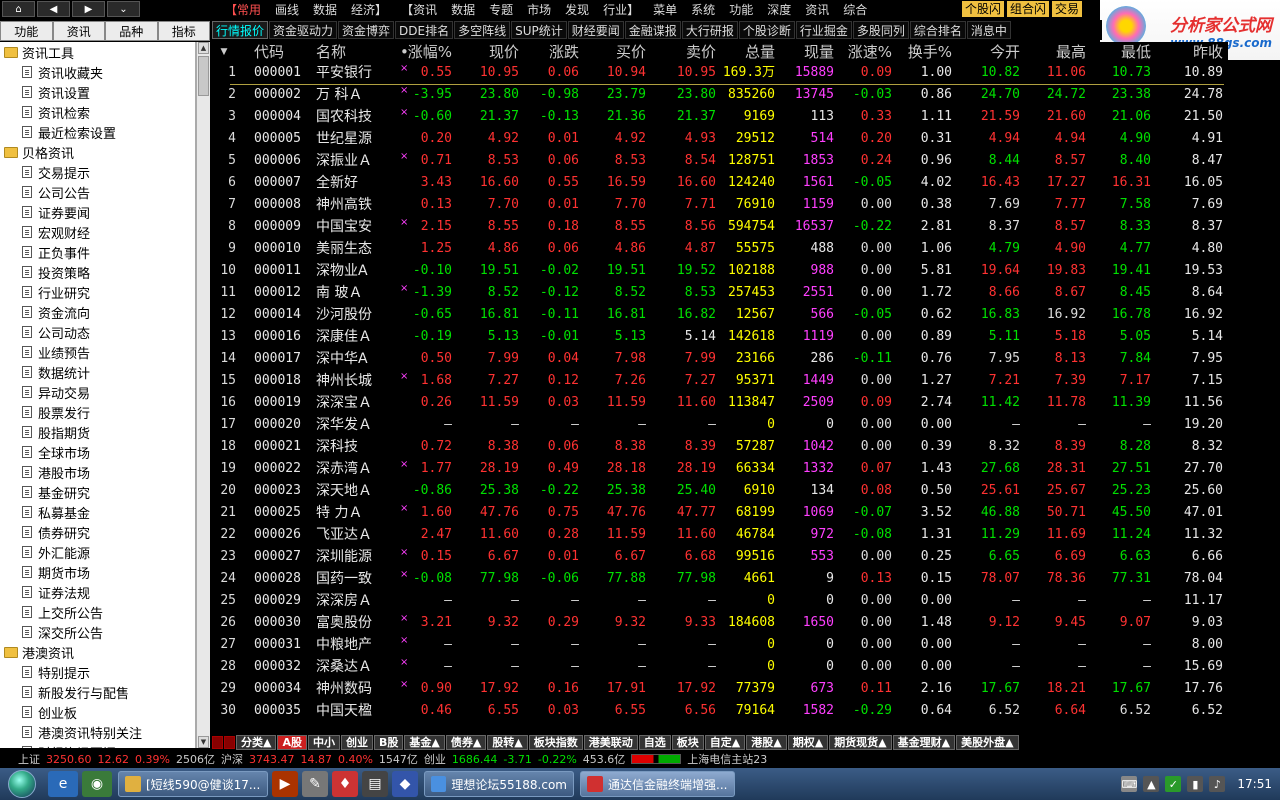  Describe the element at coordinates (63, 784) in the screenshot. I see `ie-icon: e` at that location.